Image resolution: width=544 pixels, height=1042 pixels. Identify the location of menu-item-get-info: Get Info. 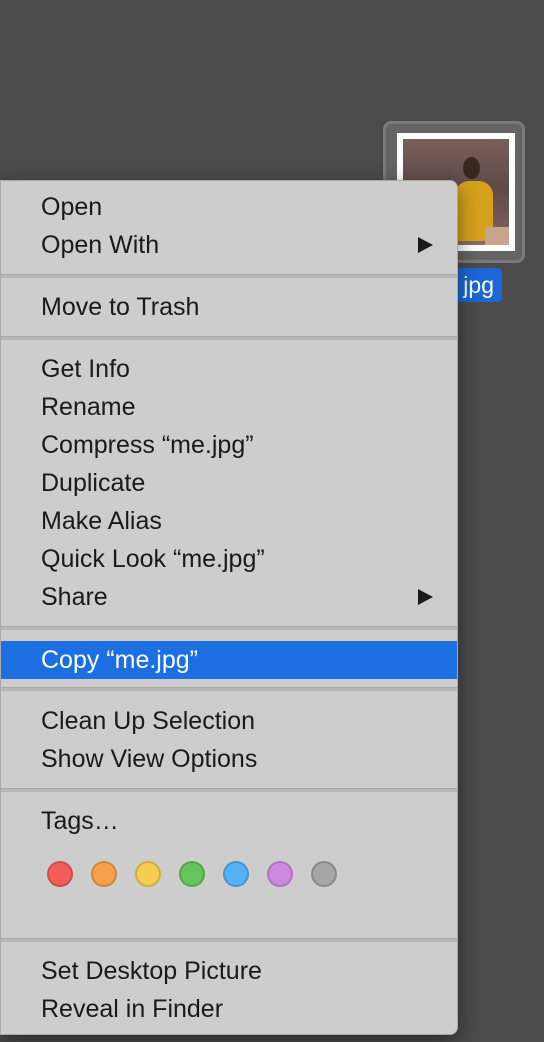
(229, 369).